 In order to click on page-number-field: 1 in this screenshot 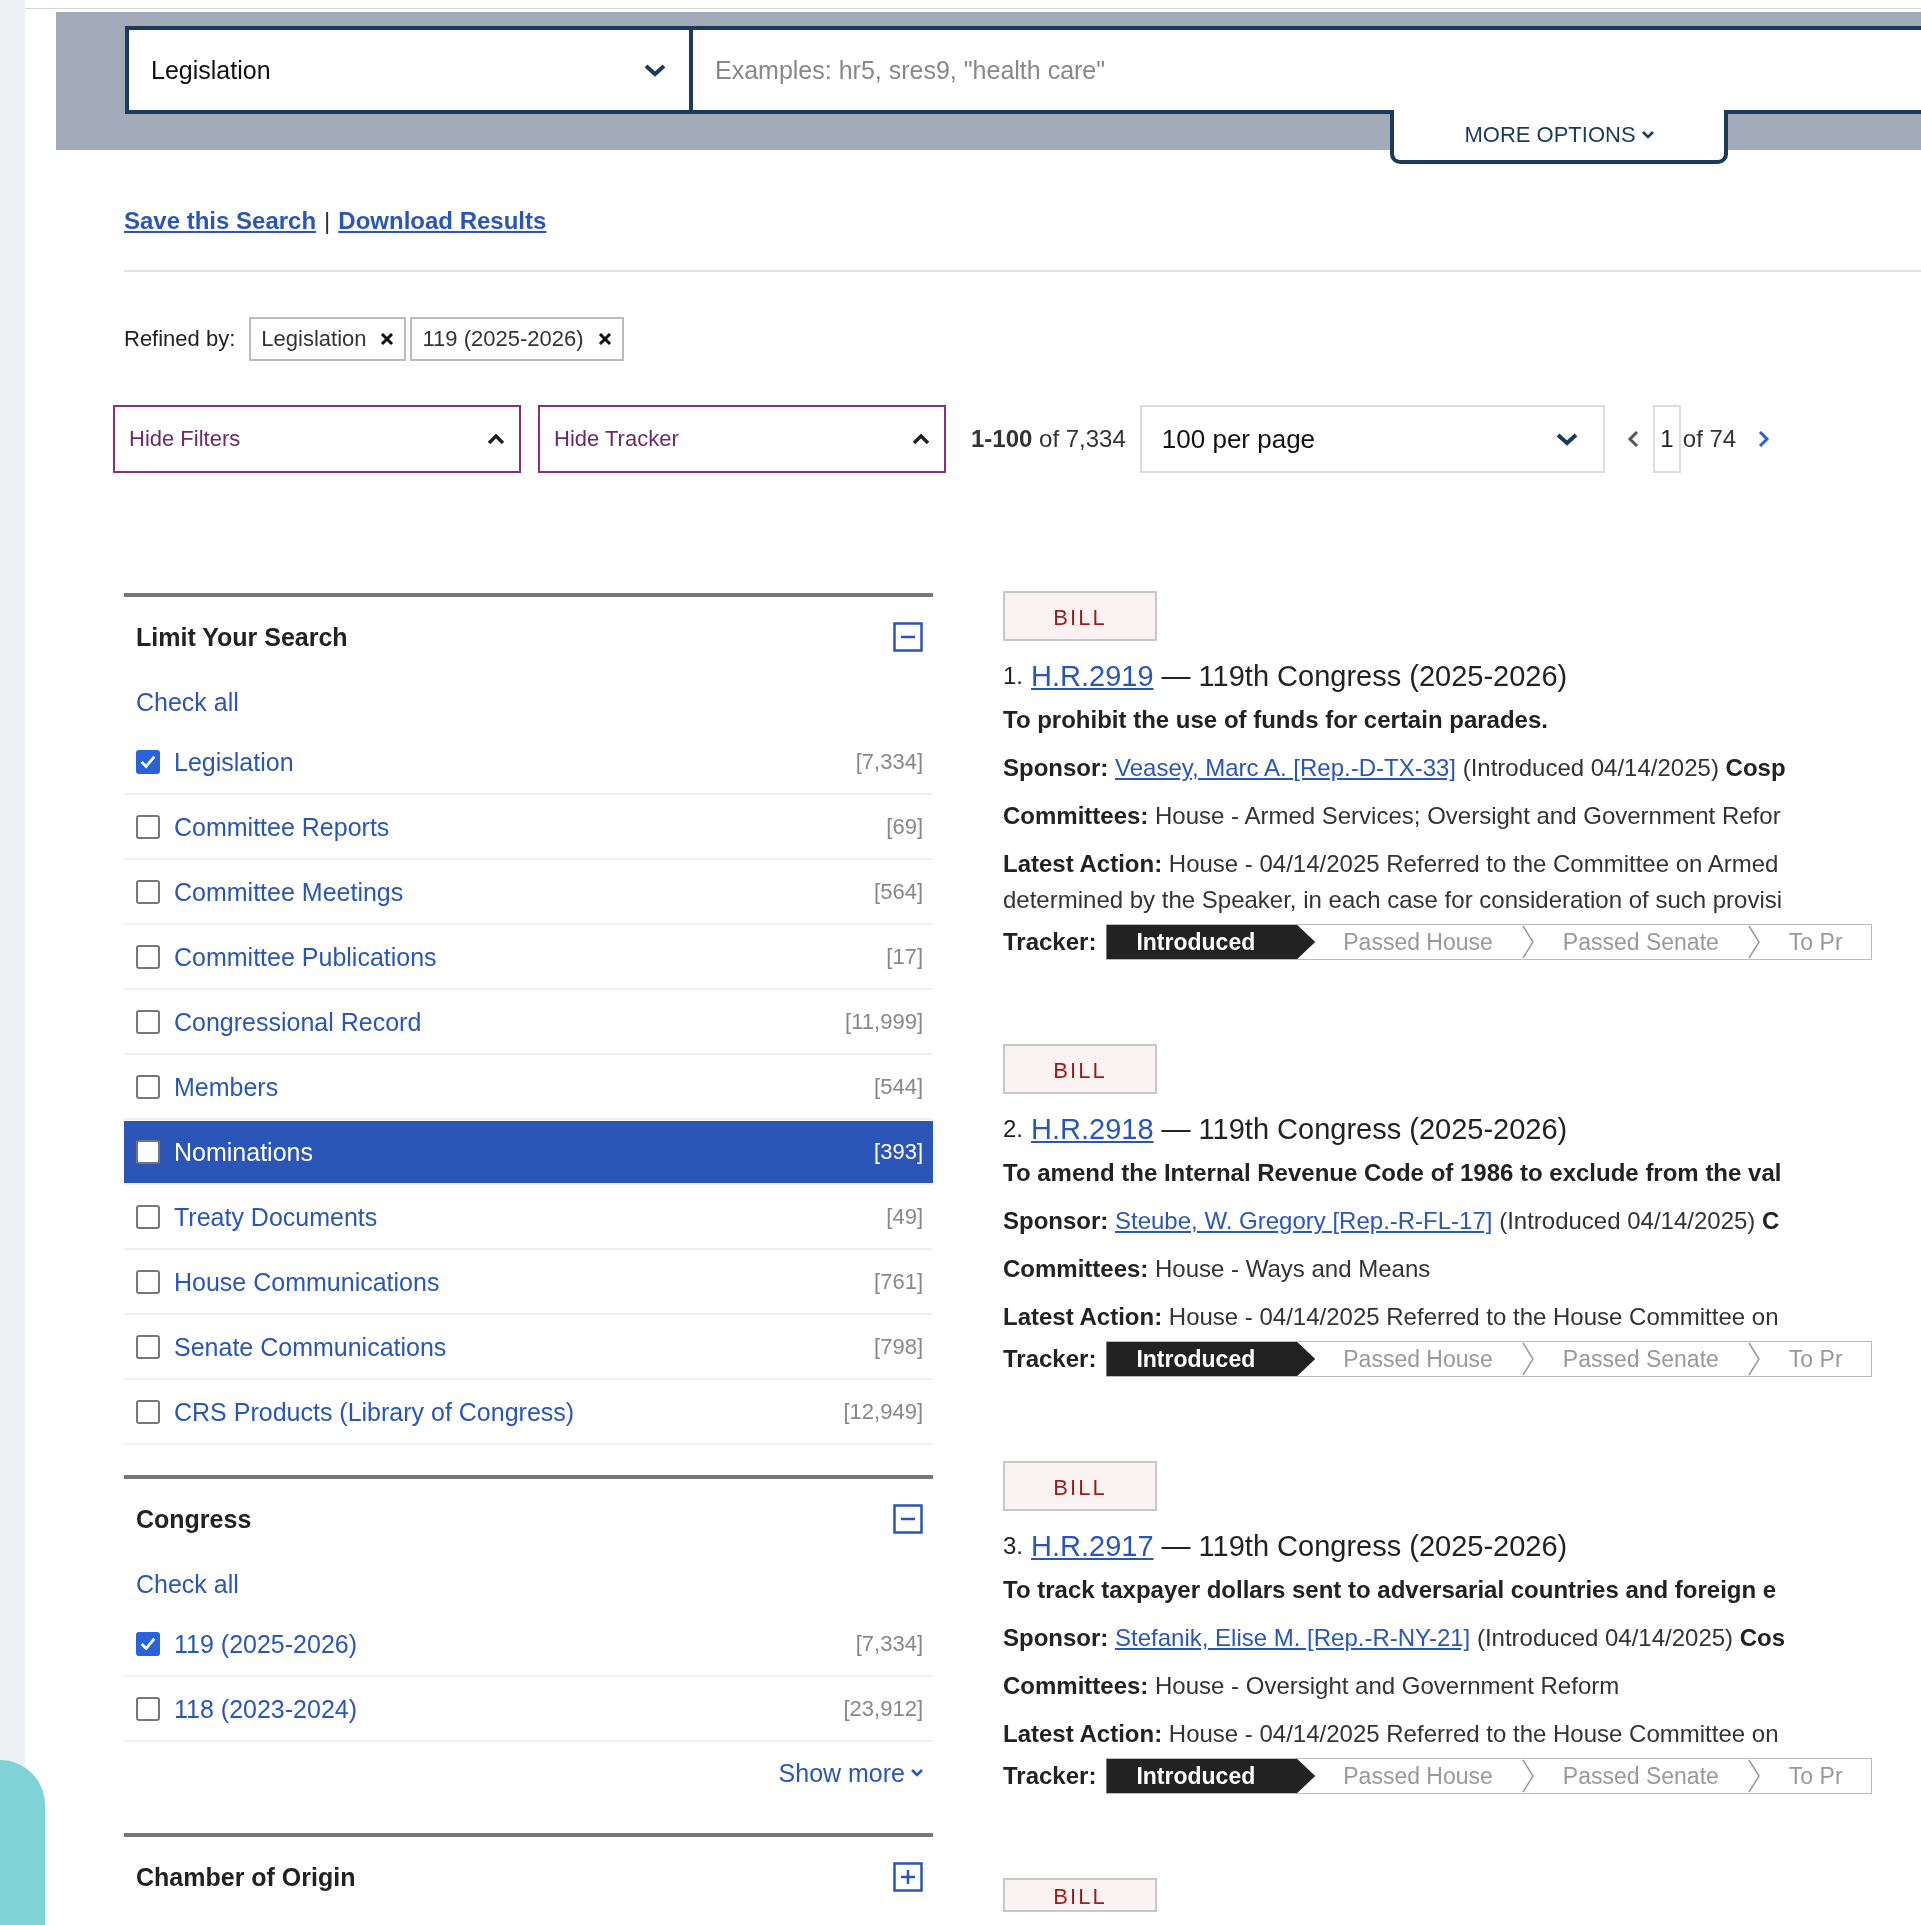, I will do `click(1666, 439)`.